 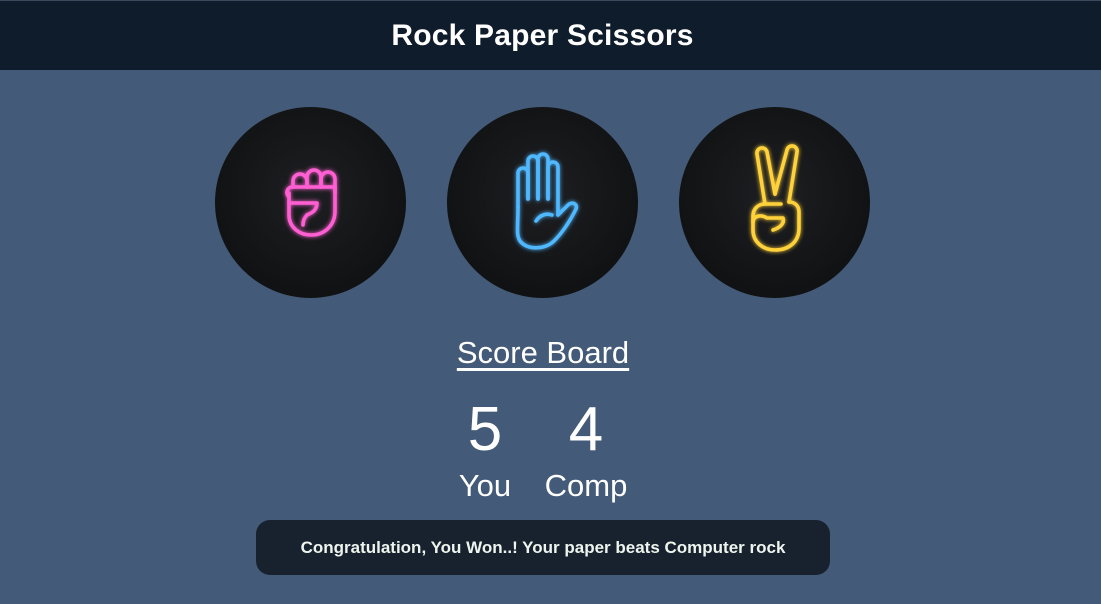 I want to click on comp-score-panel: 4 Comp, so click(x=586, y=449).